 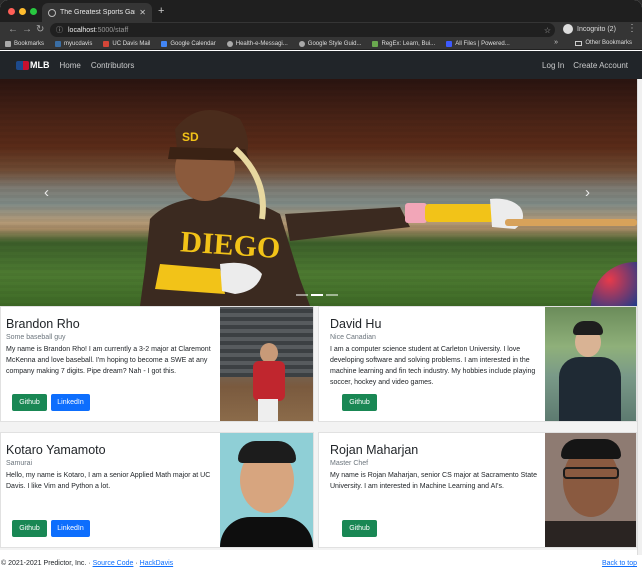 I want to click on carousel-prev-icon: ‹, so click(x=46, y=192).